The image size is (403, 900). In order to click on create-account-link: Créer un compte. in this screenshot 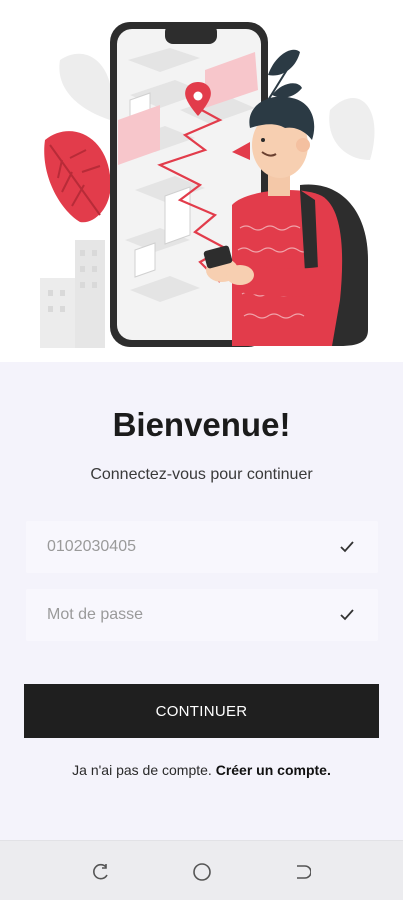, I will do `click(273, 770)`.